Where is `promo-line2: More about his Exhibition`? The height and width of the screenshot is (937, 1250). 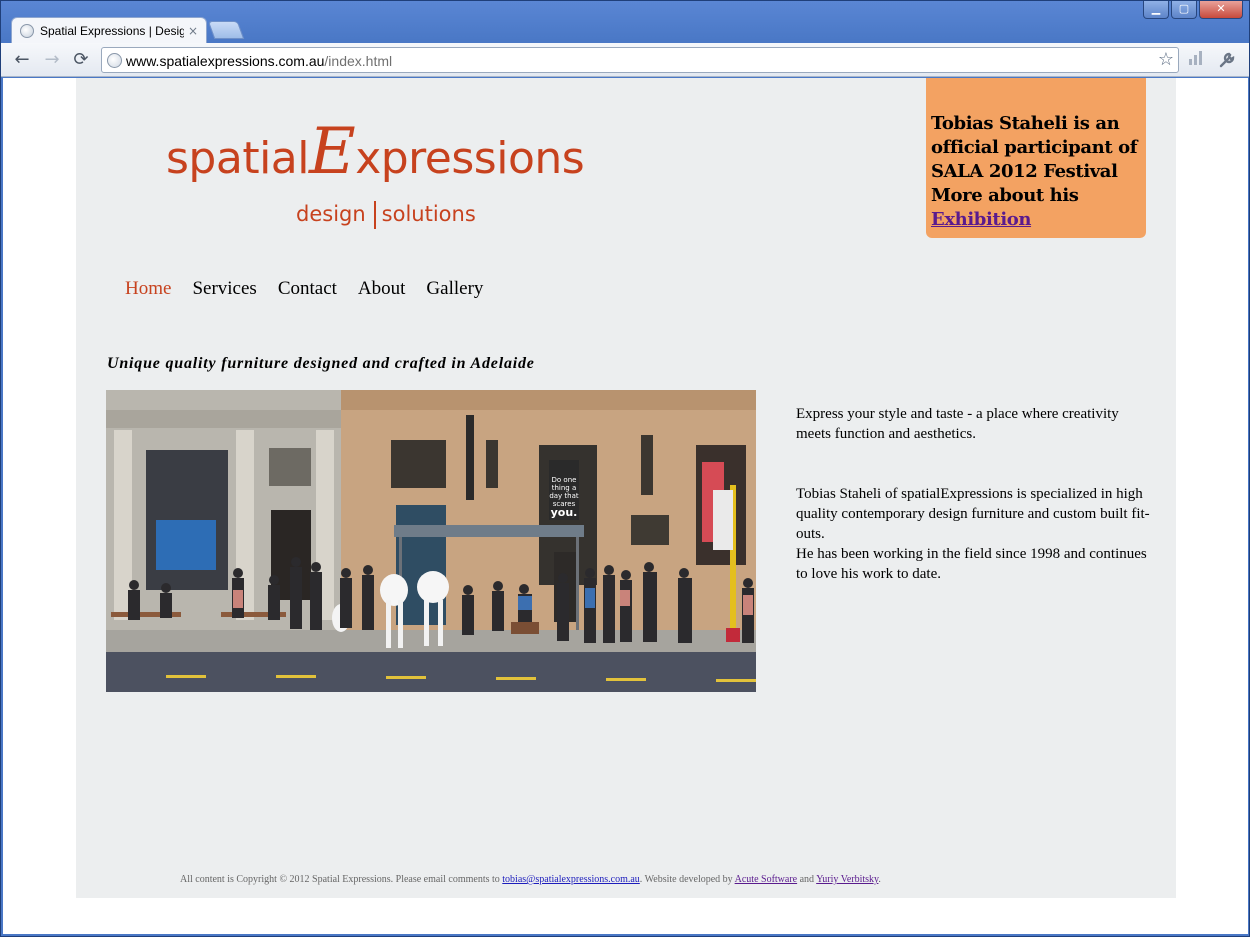 promo-line2: More about his Exhibition is located at coordinates (1035, 208).